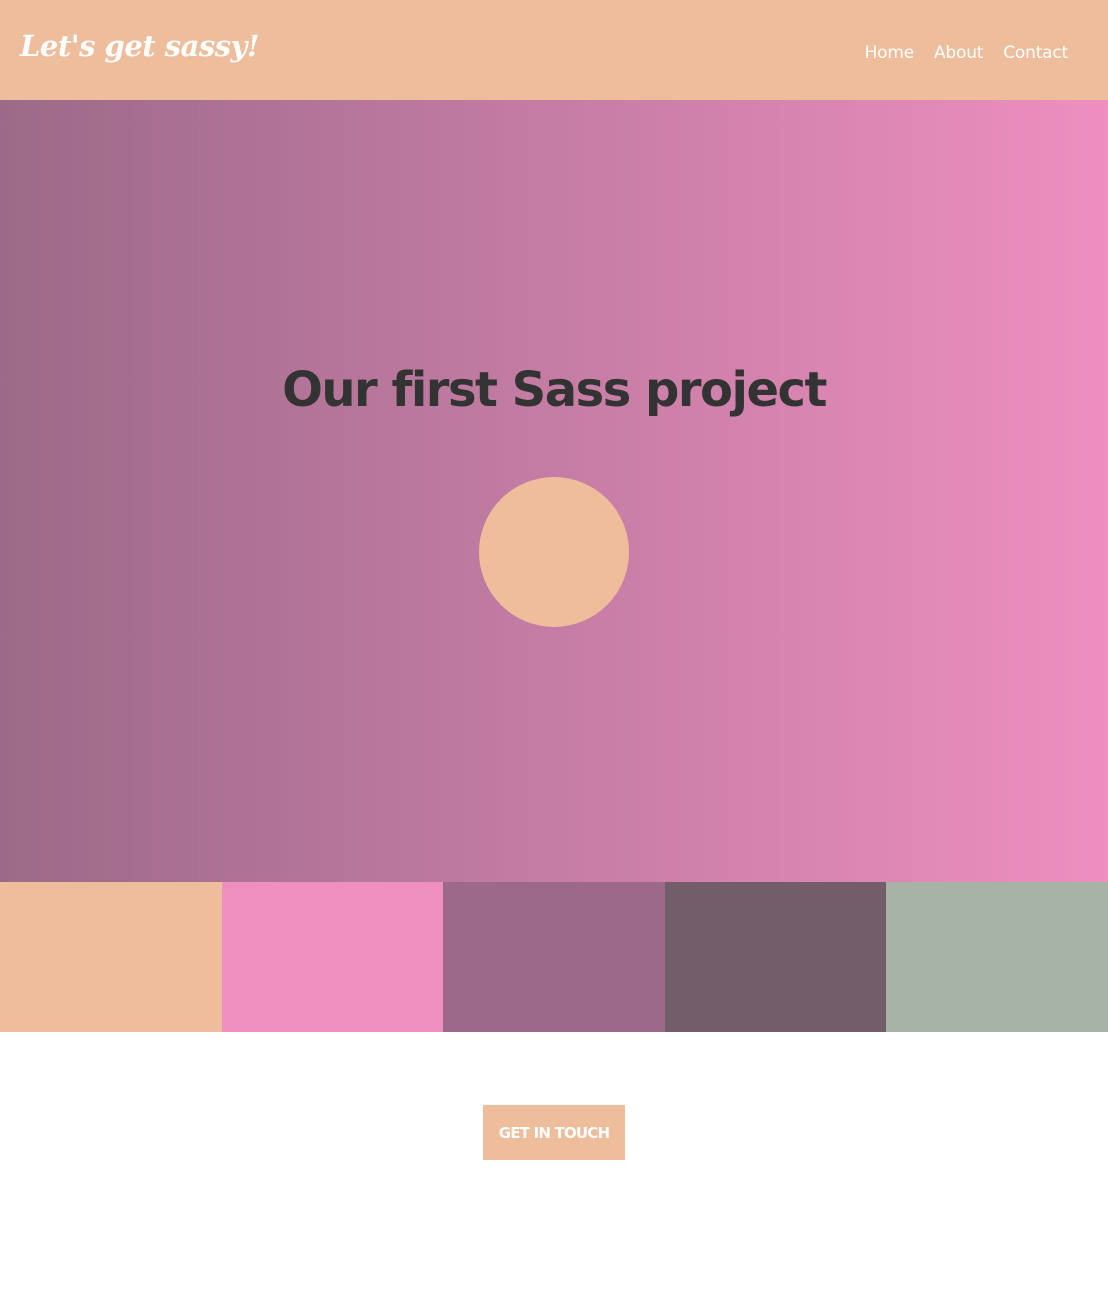 The height and width of the screenshot is (1304, 1108). I want to click on color-swatches, so click(554, 957).